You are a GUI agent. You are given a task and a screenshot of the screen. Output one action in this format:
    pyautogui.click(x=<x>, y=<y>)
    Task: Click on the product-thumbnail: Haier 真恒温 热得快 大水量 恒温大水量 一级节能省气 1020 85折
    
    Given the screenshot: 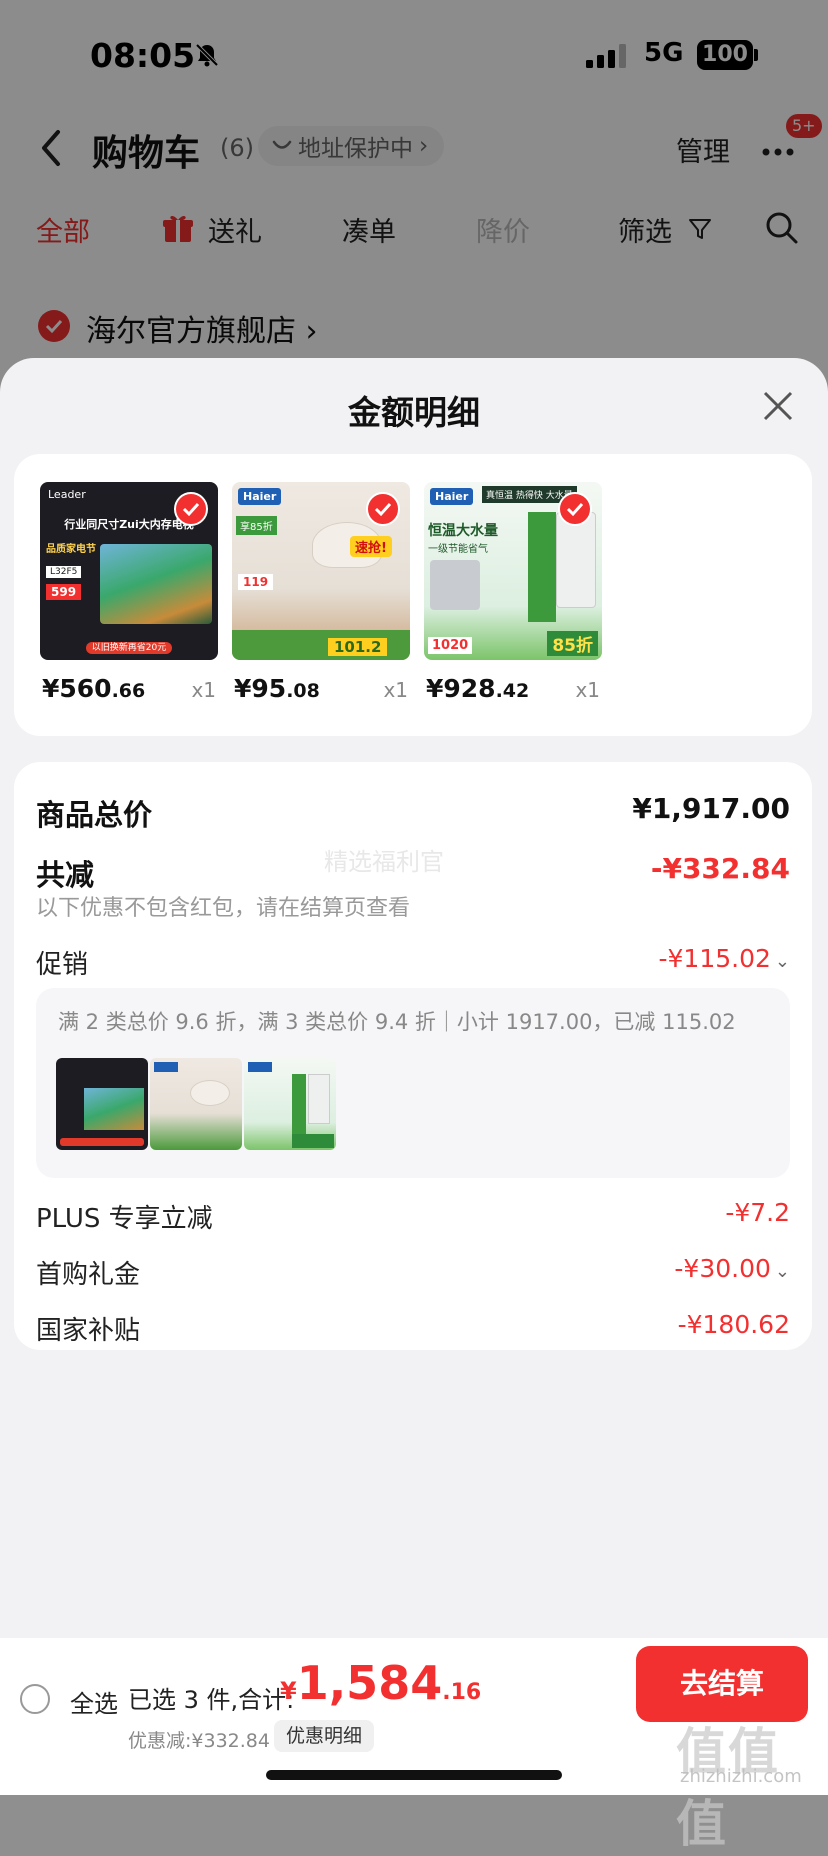 What is the action you would take?
    pyautogui.click(x=513, y=571)
    